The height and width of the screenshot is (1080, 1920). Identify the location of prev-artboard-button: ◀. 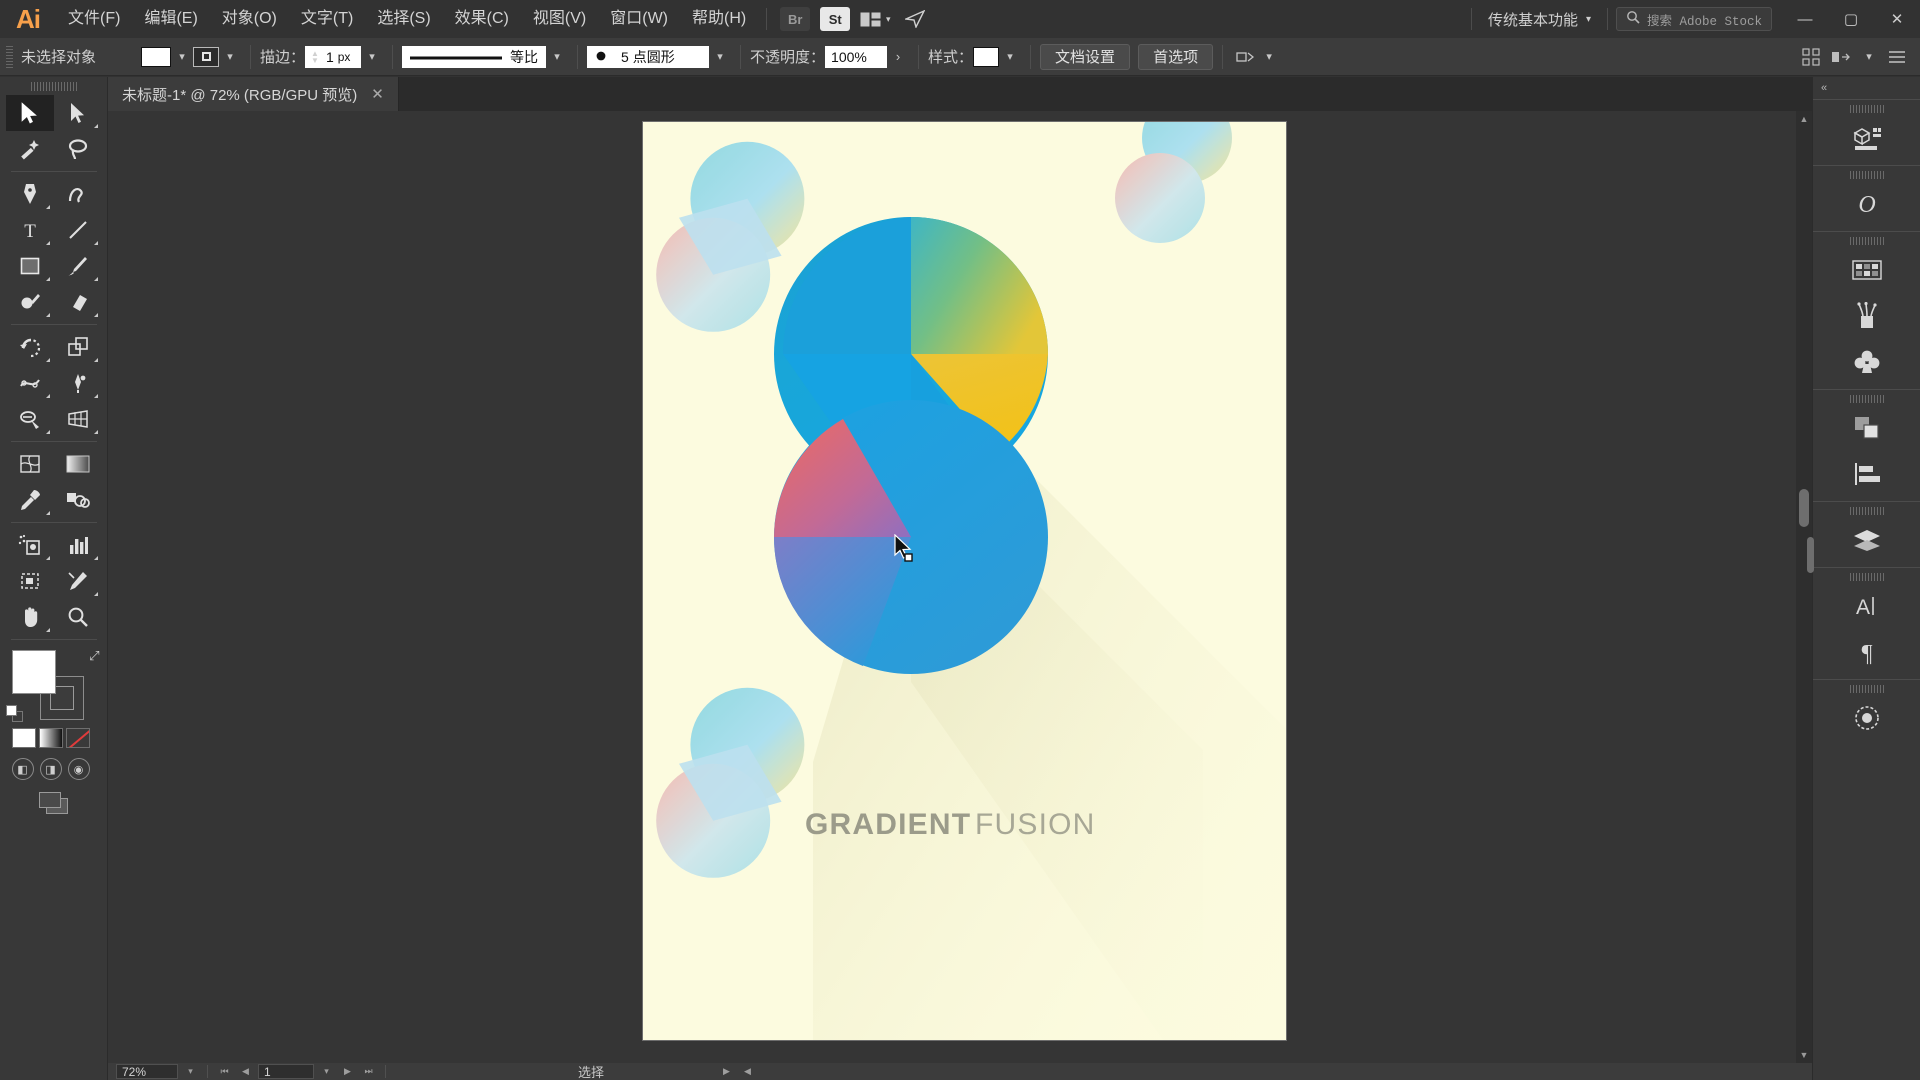
(245, 1071).